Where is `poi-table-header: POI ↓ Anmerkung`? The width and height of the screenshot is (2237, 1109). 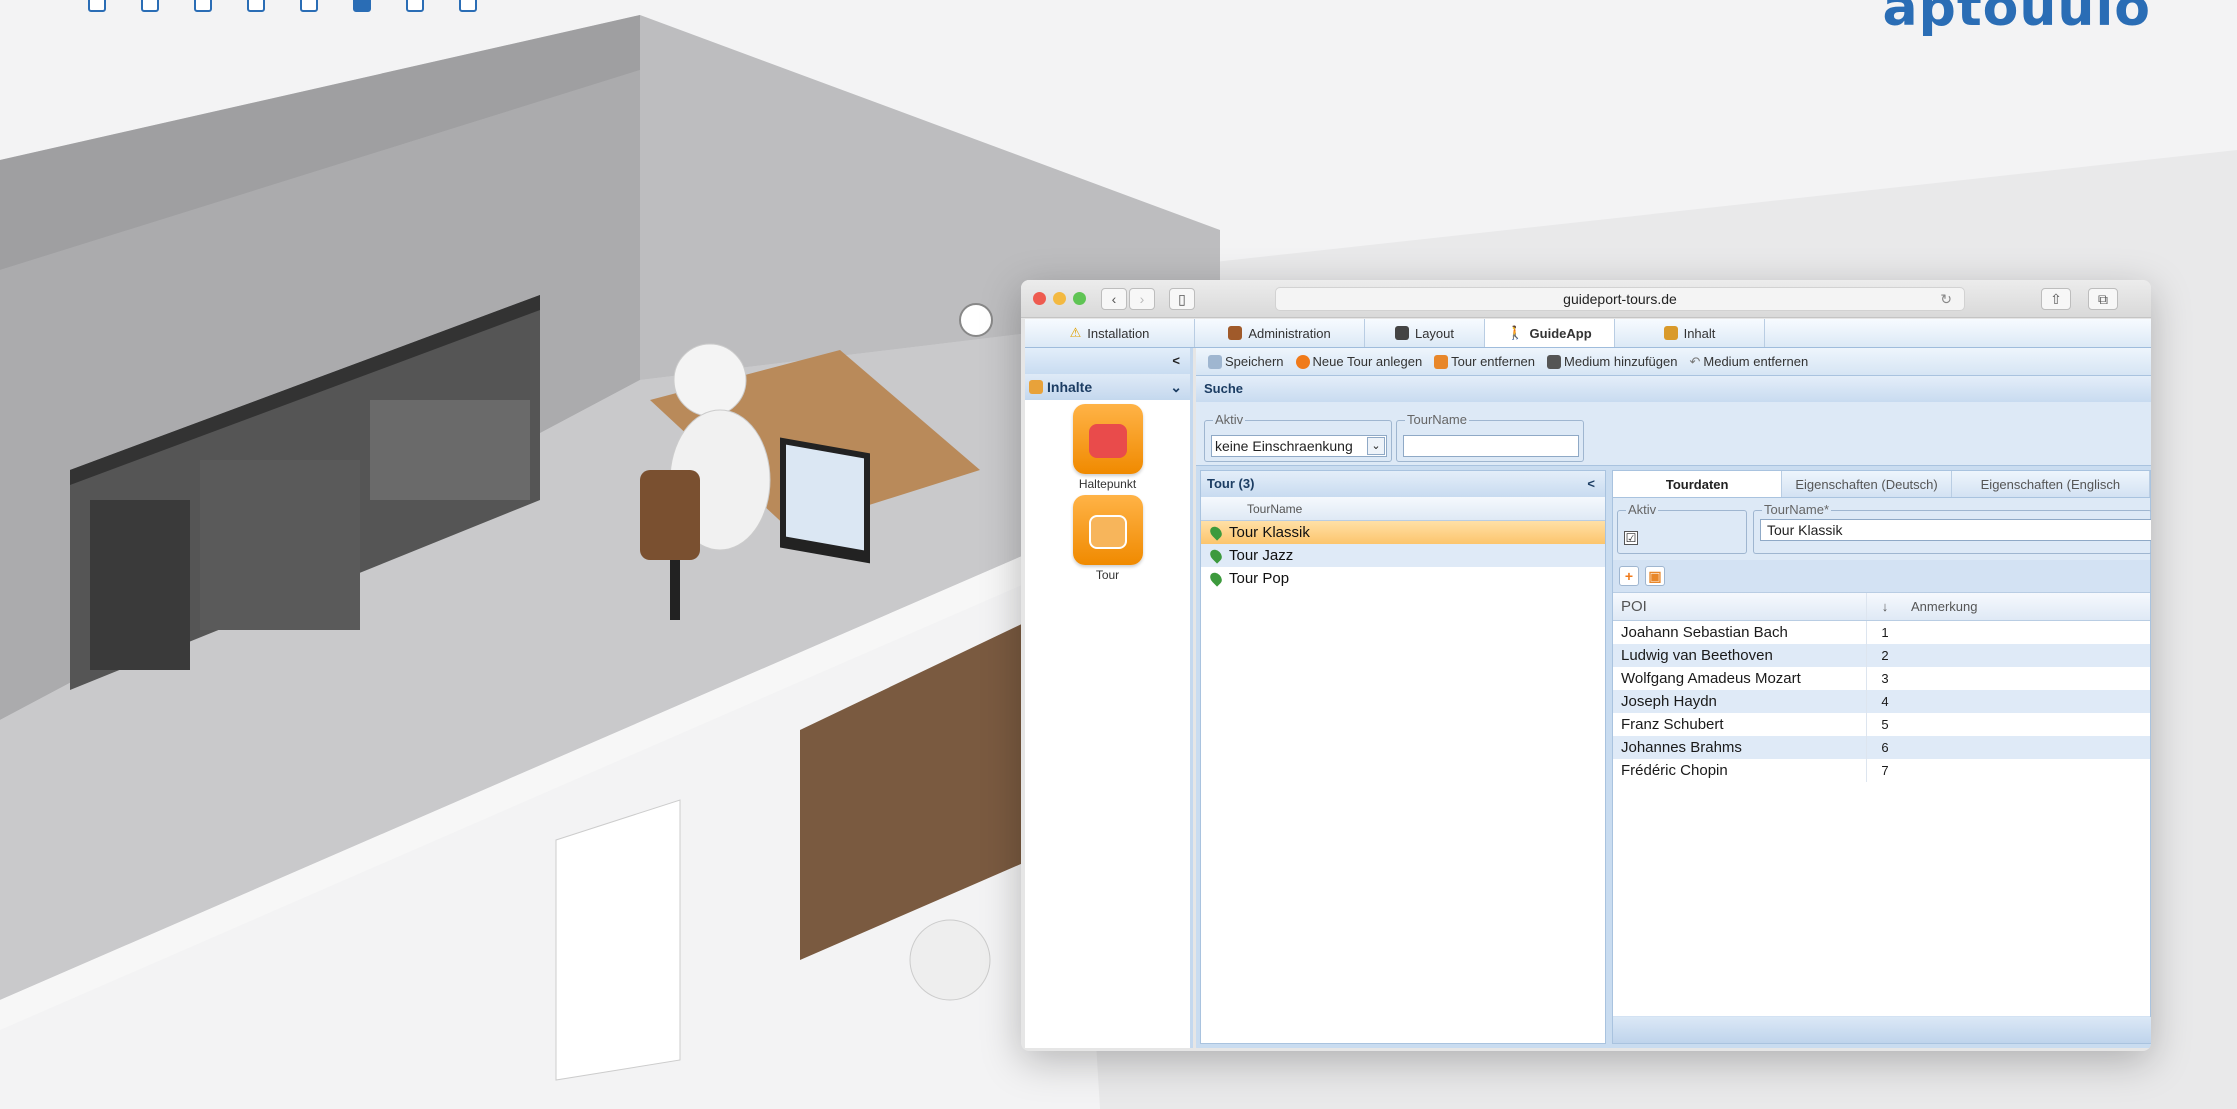 poi-table-header: POI ↓ Anmerkung is located at coordinates (1881, 606).